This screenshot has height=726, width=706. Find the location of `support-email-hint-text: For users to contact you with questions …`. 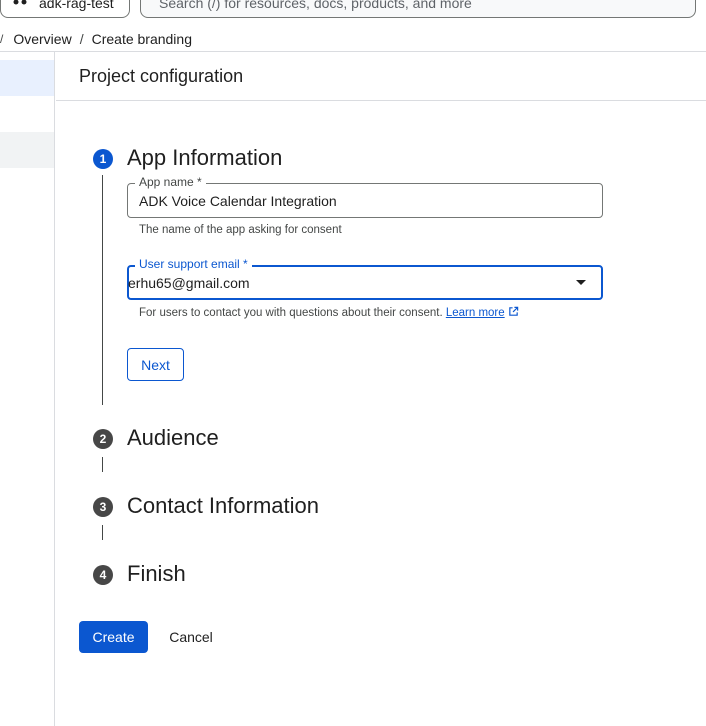

support-email-hint-text: For users to contact you with questions … is located at coordinates (291, 313).